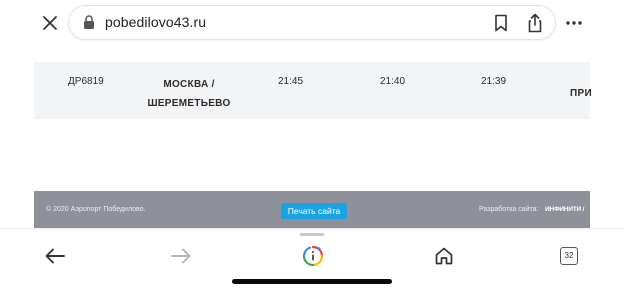 The width and height of the screenshot is (624, 289). Describe the element at coordinates (55, 256) in the screenshot. I see `back-arrow-icon` at that location.